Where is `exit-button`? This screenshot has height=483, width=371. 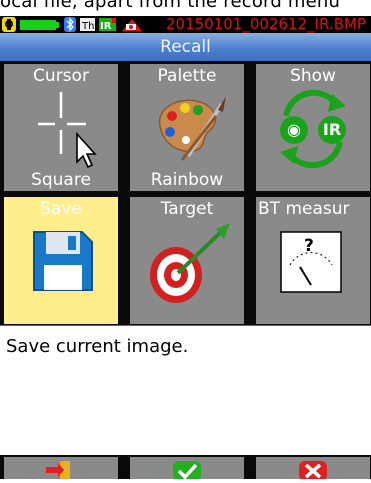
exit-button is located at coordinates (61, 468).